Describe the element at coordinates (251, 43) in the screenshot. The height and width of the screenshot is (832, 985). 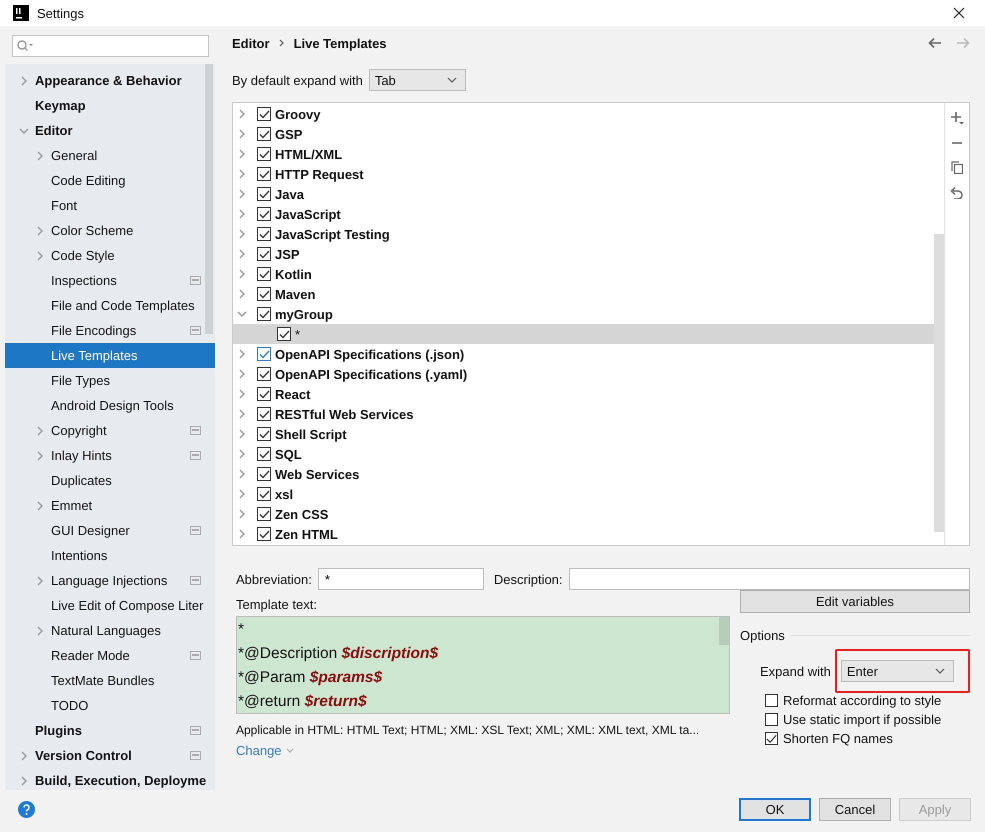
I see `breadcrumb-item: Editor` at that location.